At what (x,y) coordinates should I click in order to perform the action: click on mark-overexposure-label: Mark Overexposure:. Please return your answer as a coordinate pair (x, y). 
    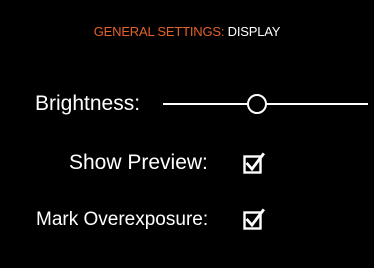
    Looking at the image, I should click on (122, 219).